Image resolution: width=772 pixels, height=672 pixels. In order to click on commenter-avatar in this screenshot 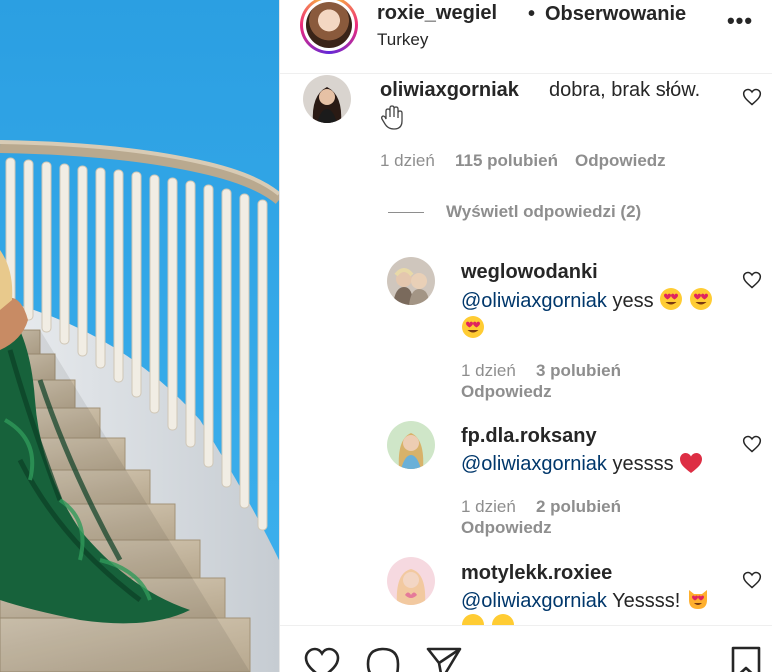, I will do `click(327, 99)`.